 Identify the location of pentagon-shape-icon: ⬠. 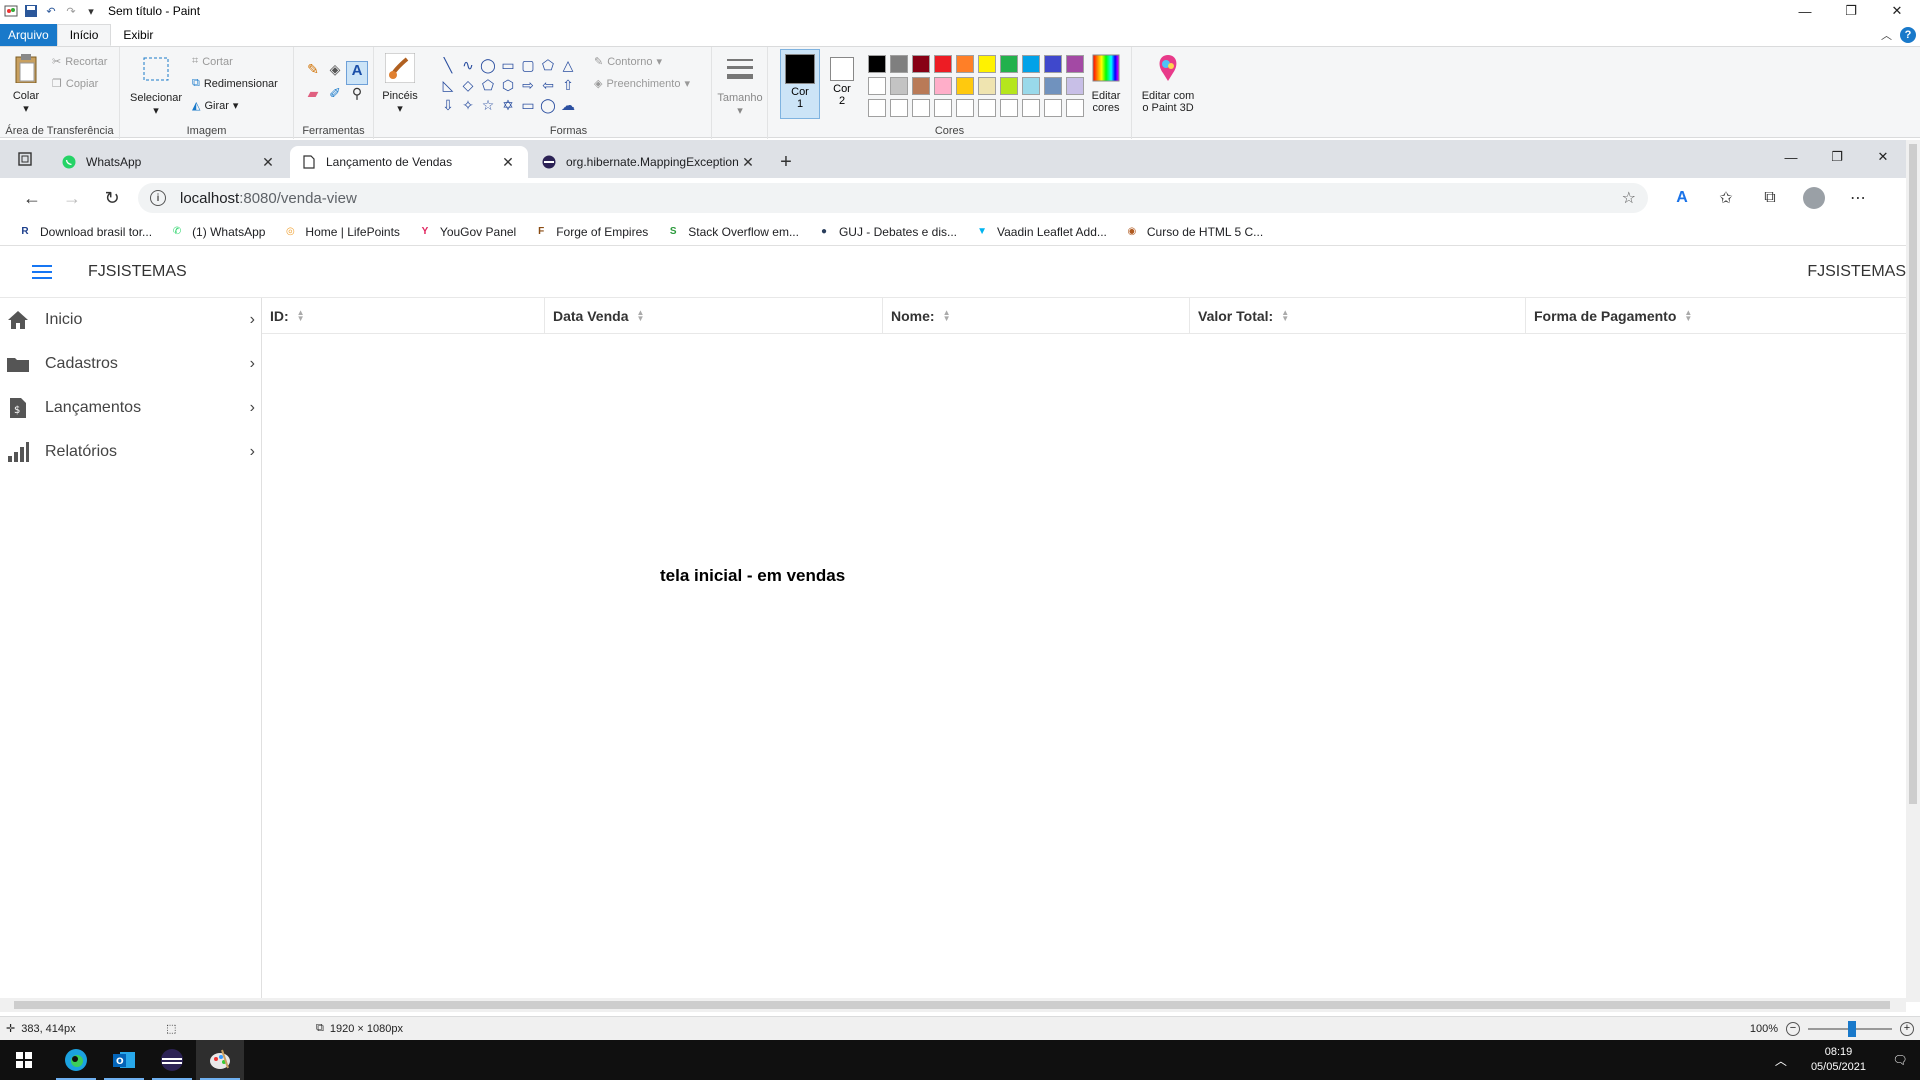
(488, 85).